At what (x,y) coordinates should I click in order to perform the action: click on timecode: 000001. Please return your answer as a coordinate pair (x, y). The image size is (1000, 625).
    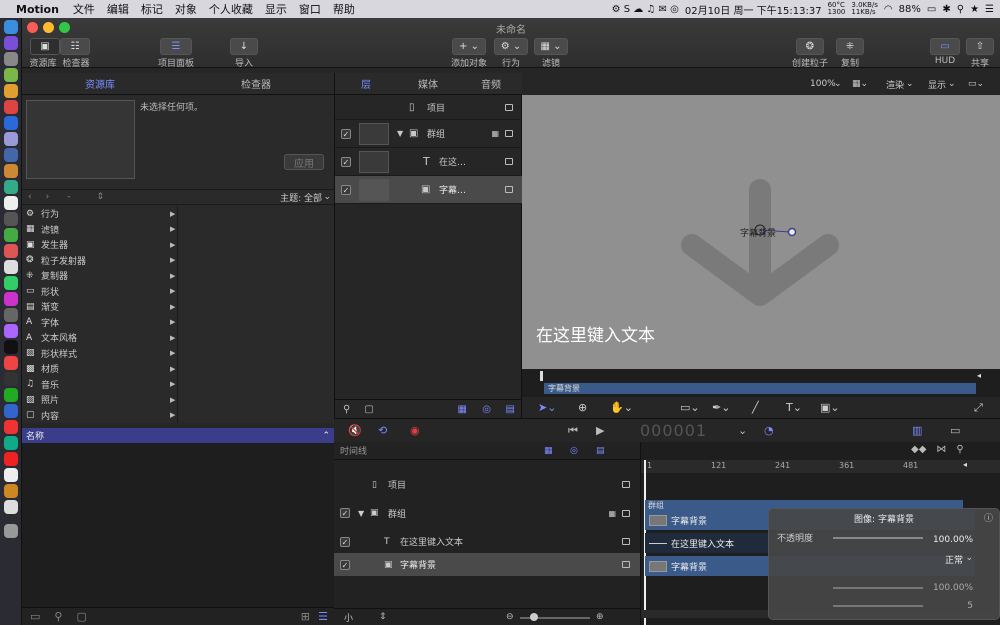
    Looking at the image, I should click on (673, 430).